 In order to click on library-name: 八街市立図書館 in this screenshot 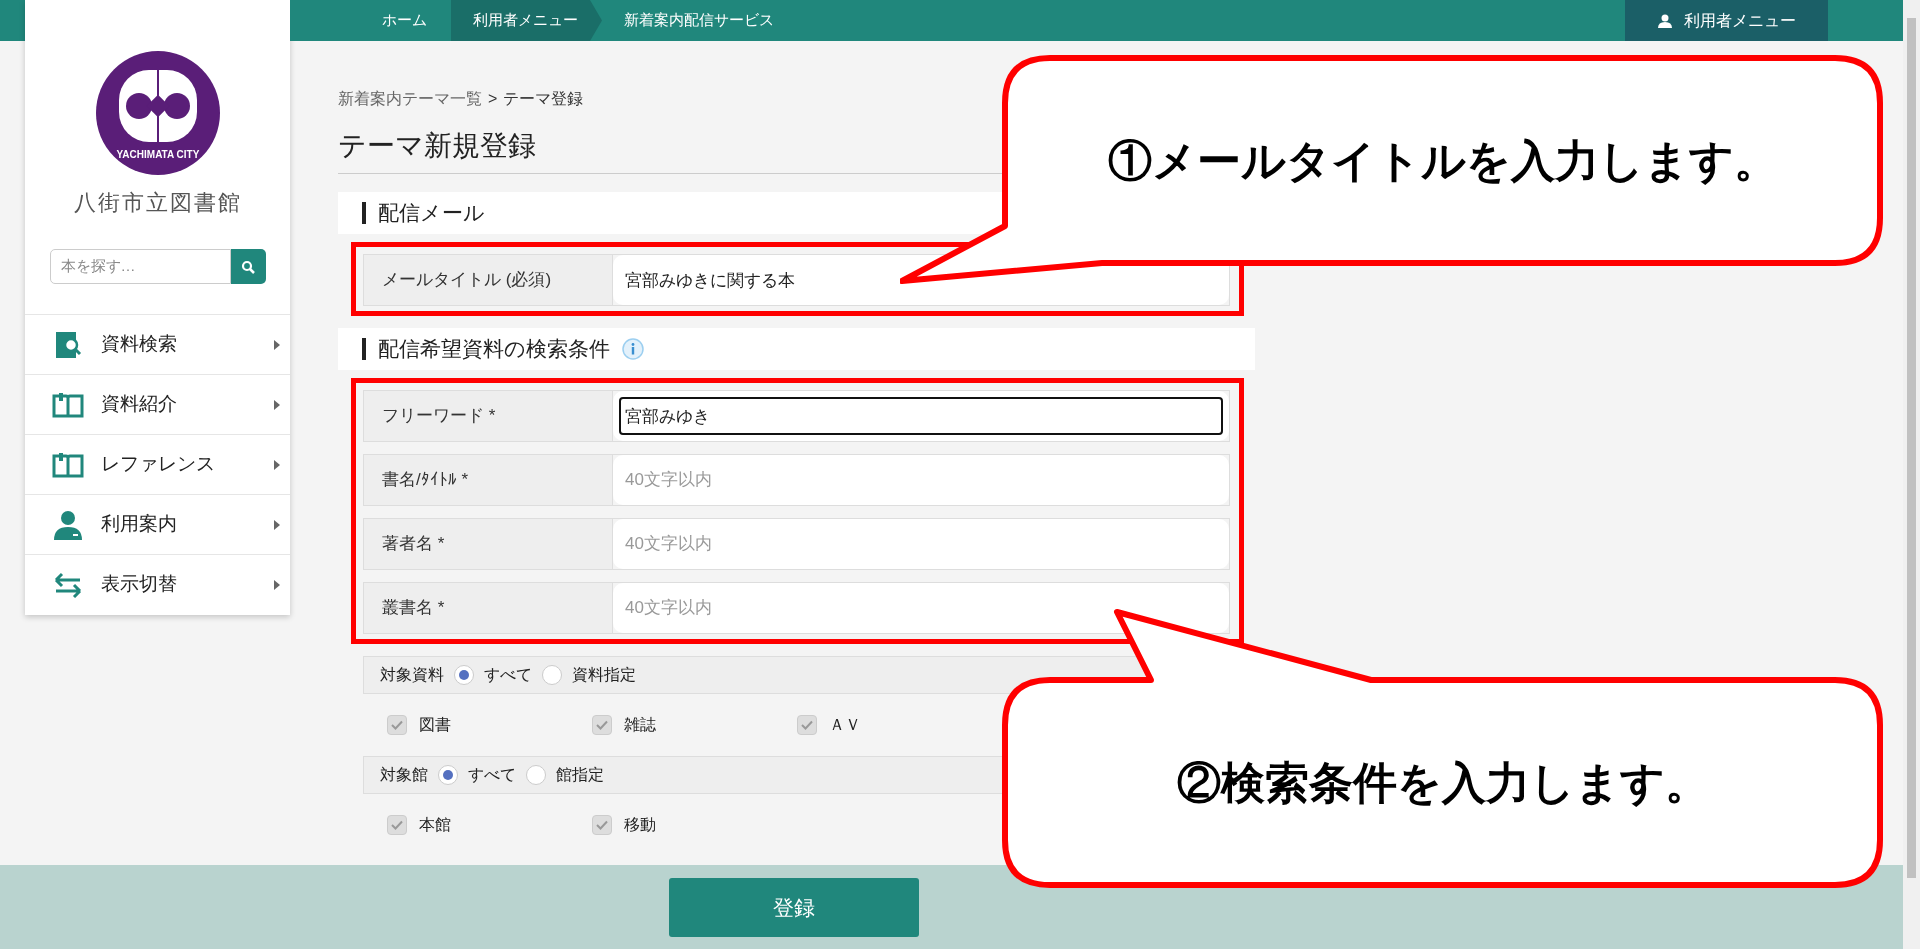, I will do `click(157, 203)`.